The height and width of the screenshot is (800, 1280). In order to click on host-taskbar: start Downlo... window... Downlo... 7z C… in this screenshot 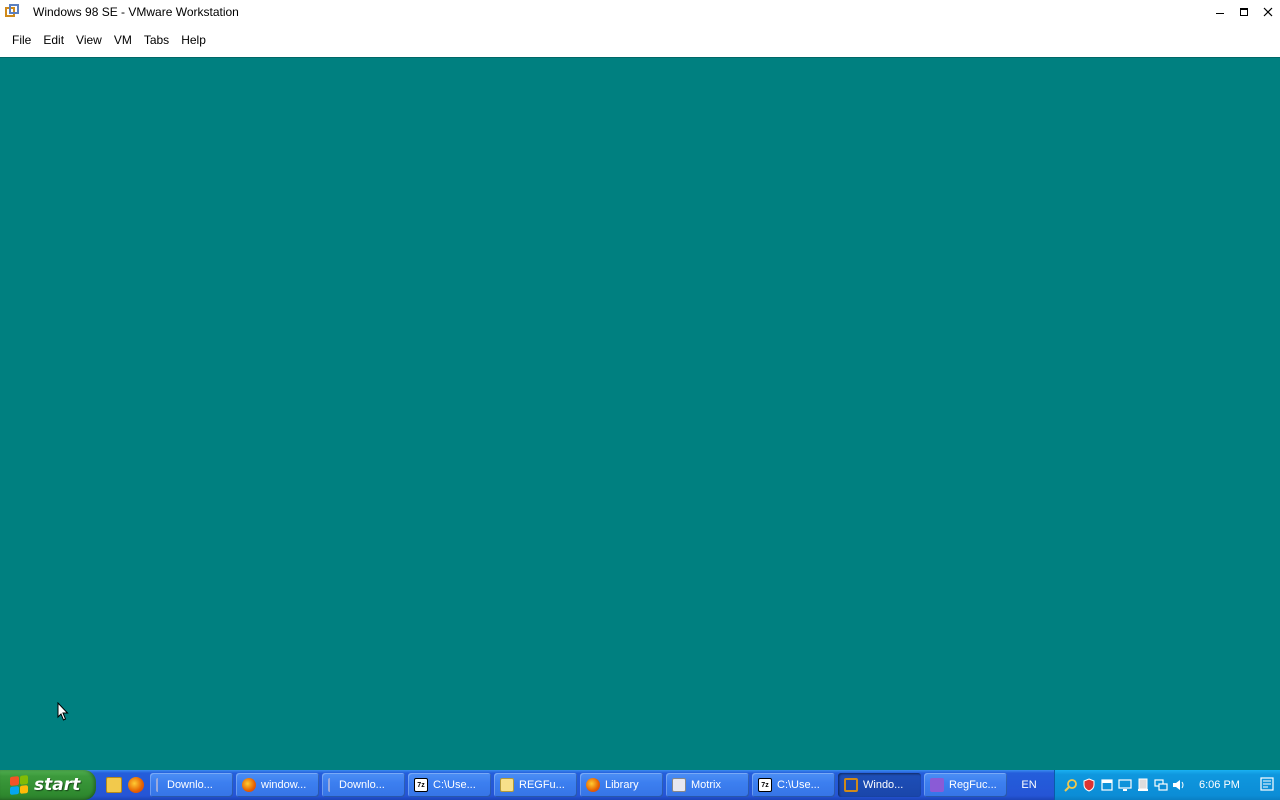, I will do `click(640, 785)`.